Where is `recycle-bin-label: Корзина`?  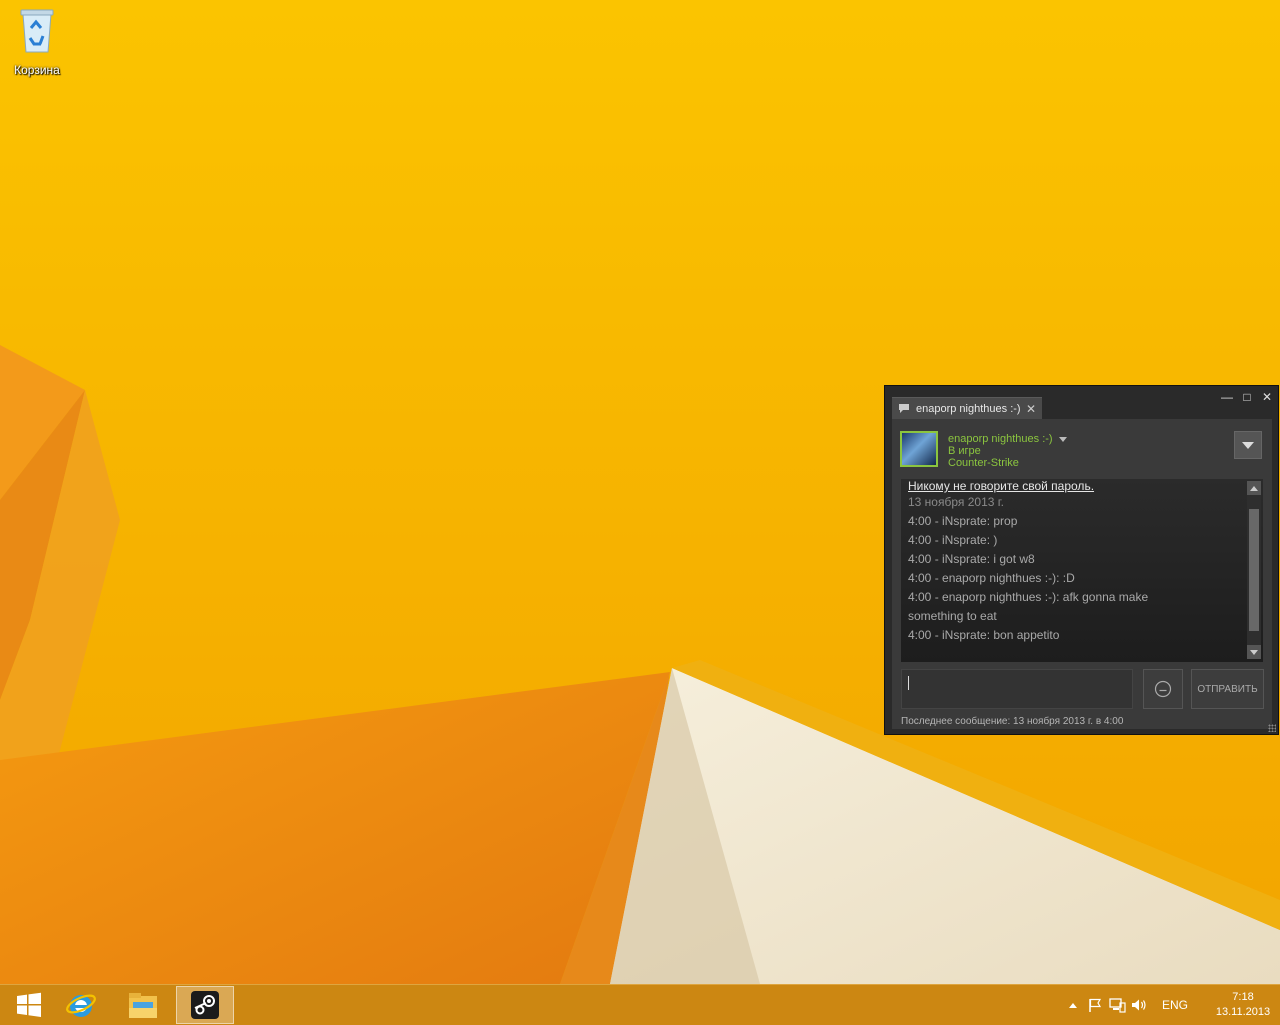
recycle-bin-label: Корзина is located at coordinates (37, 70).